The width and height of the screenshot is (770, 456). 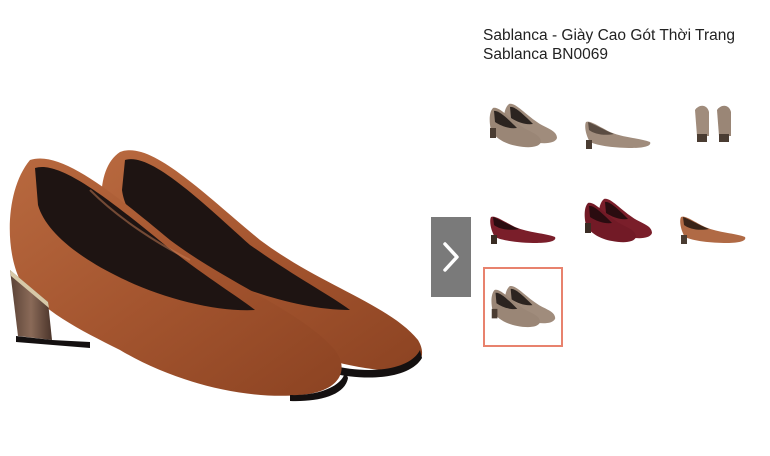 I want to click on next-image-button, so click(x=451, y=257).